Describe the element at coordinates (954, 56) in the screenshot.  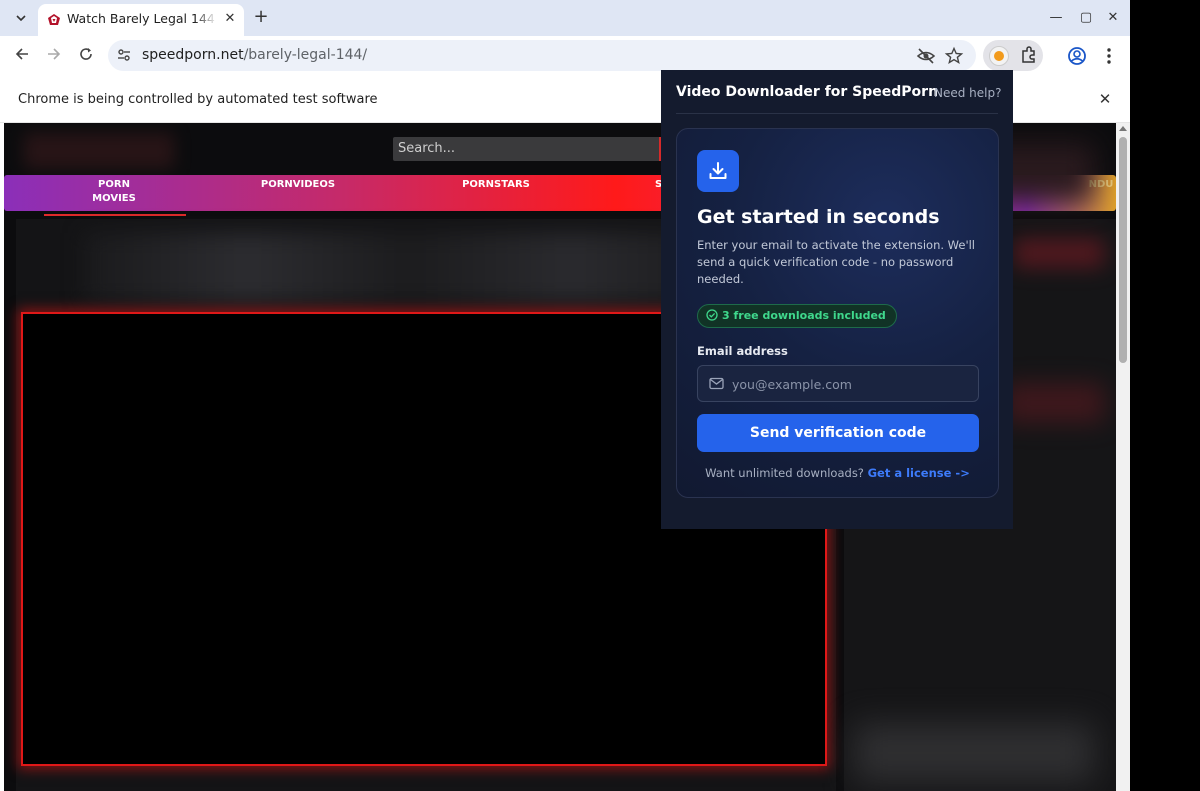
I see `bookmark-star-icon` at that location.